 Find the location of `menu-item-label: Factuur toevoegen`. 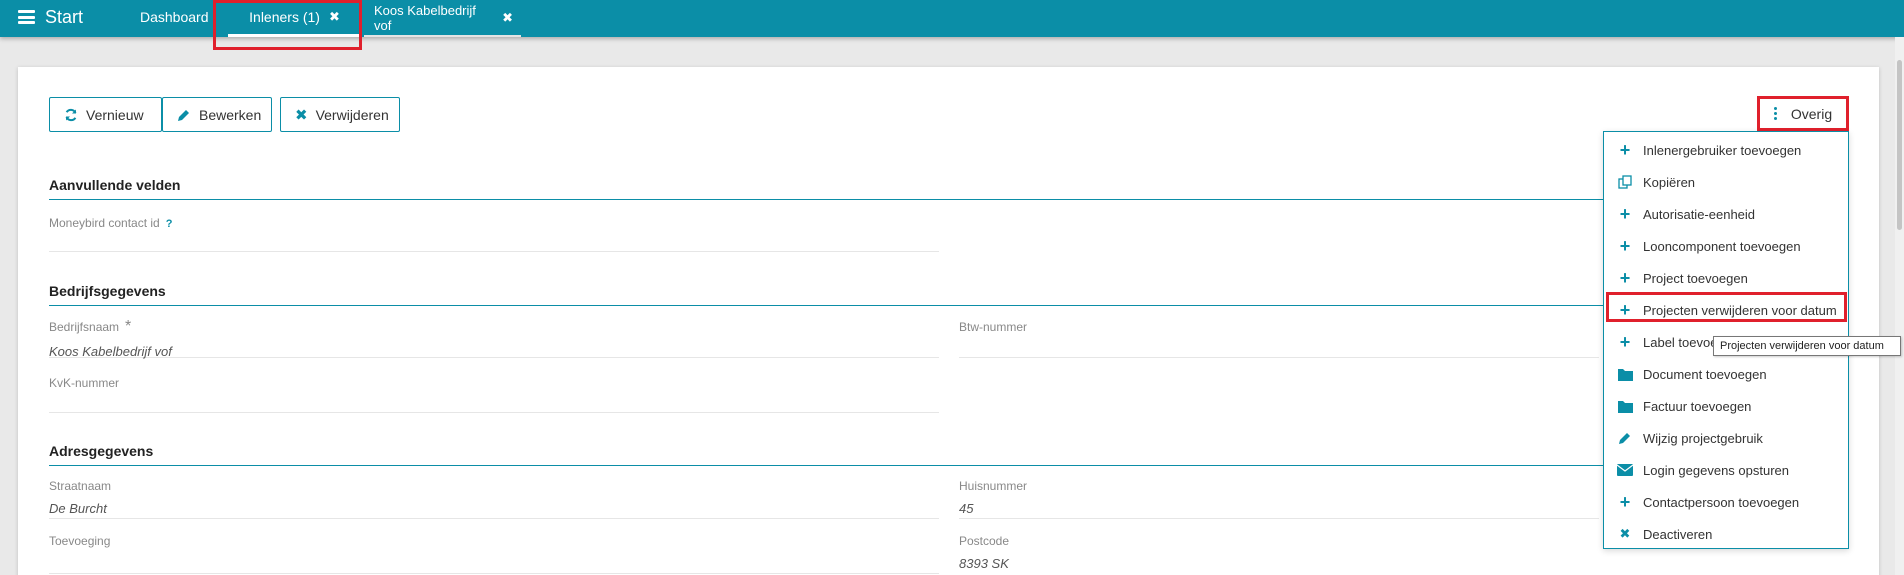

menu-item-label: Factuur toevoegen is located at coordinates (1697, 406).